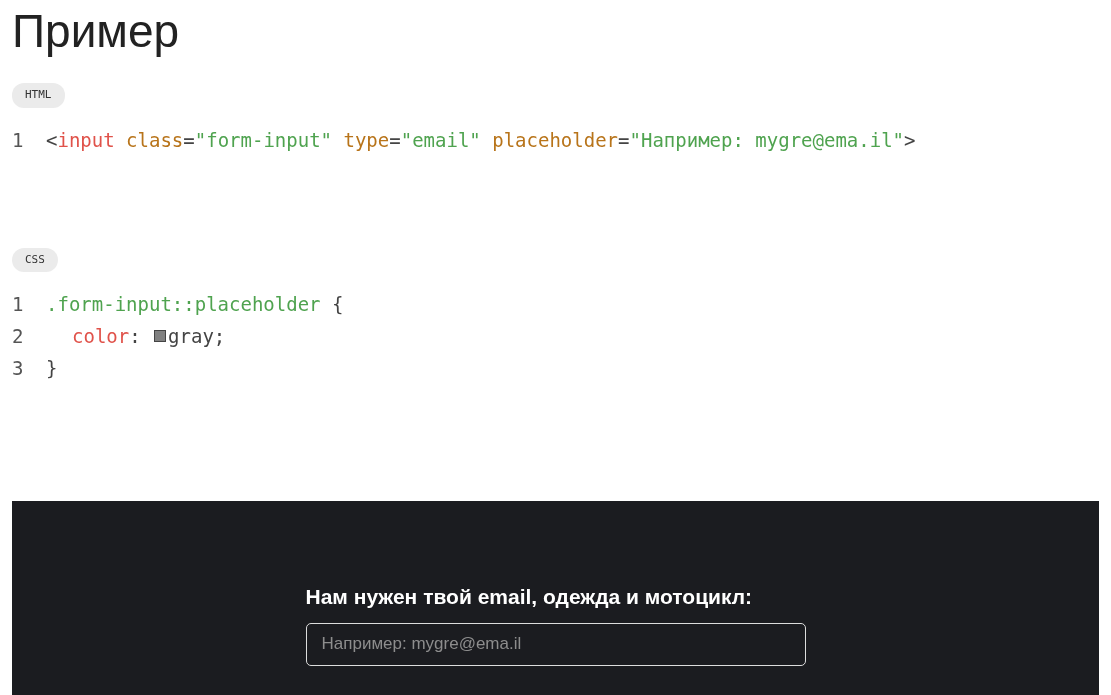 This screenshot has height=695, width=1111. What do you see at coordinates (481, 140) in the screenshot?
I see `code-line: <input class="form-input" type="email" placeholder="Например: mygre@ema.il">` at bounding box center [481, 140].